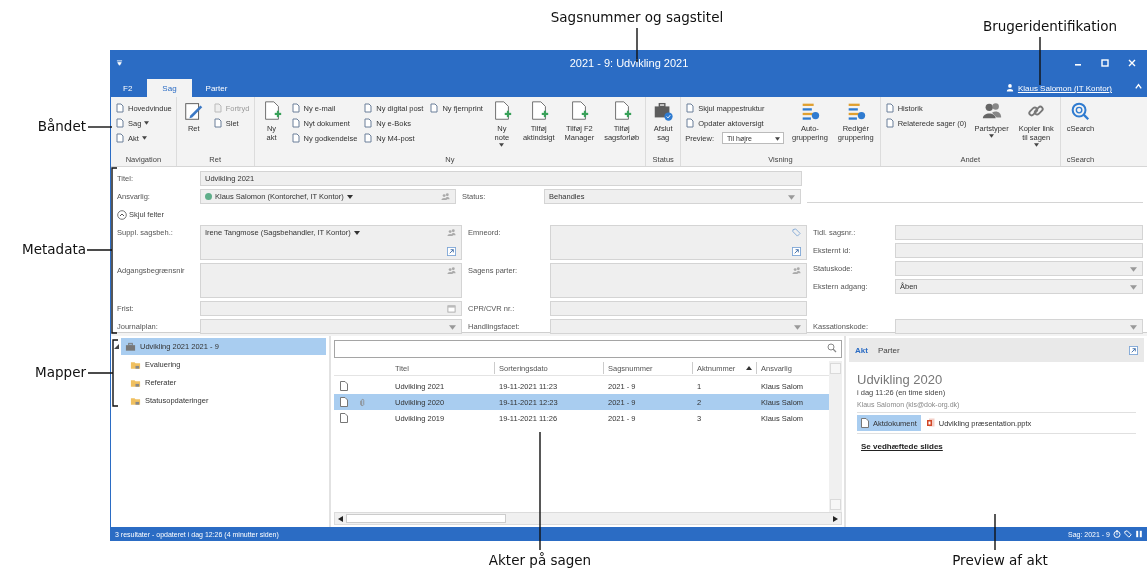  What do you see at coordinates (637, 17) in the screenshot?
I see `callout-label: Sagsnummer og sagstitel` at bounding box center [637, 17].